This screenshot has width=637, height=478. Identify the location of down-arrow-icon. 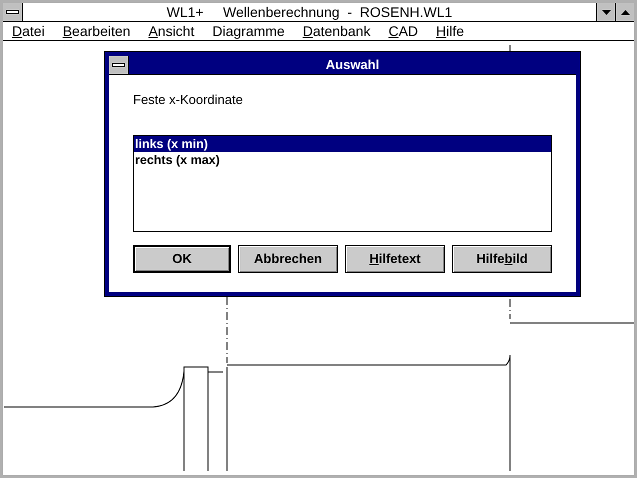
(606, 12).